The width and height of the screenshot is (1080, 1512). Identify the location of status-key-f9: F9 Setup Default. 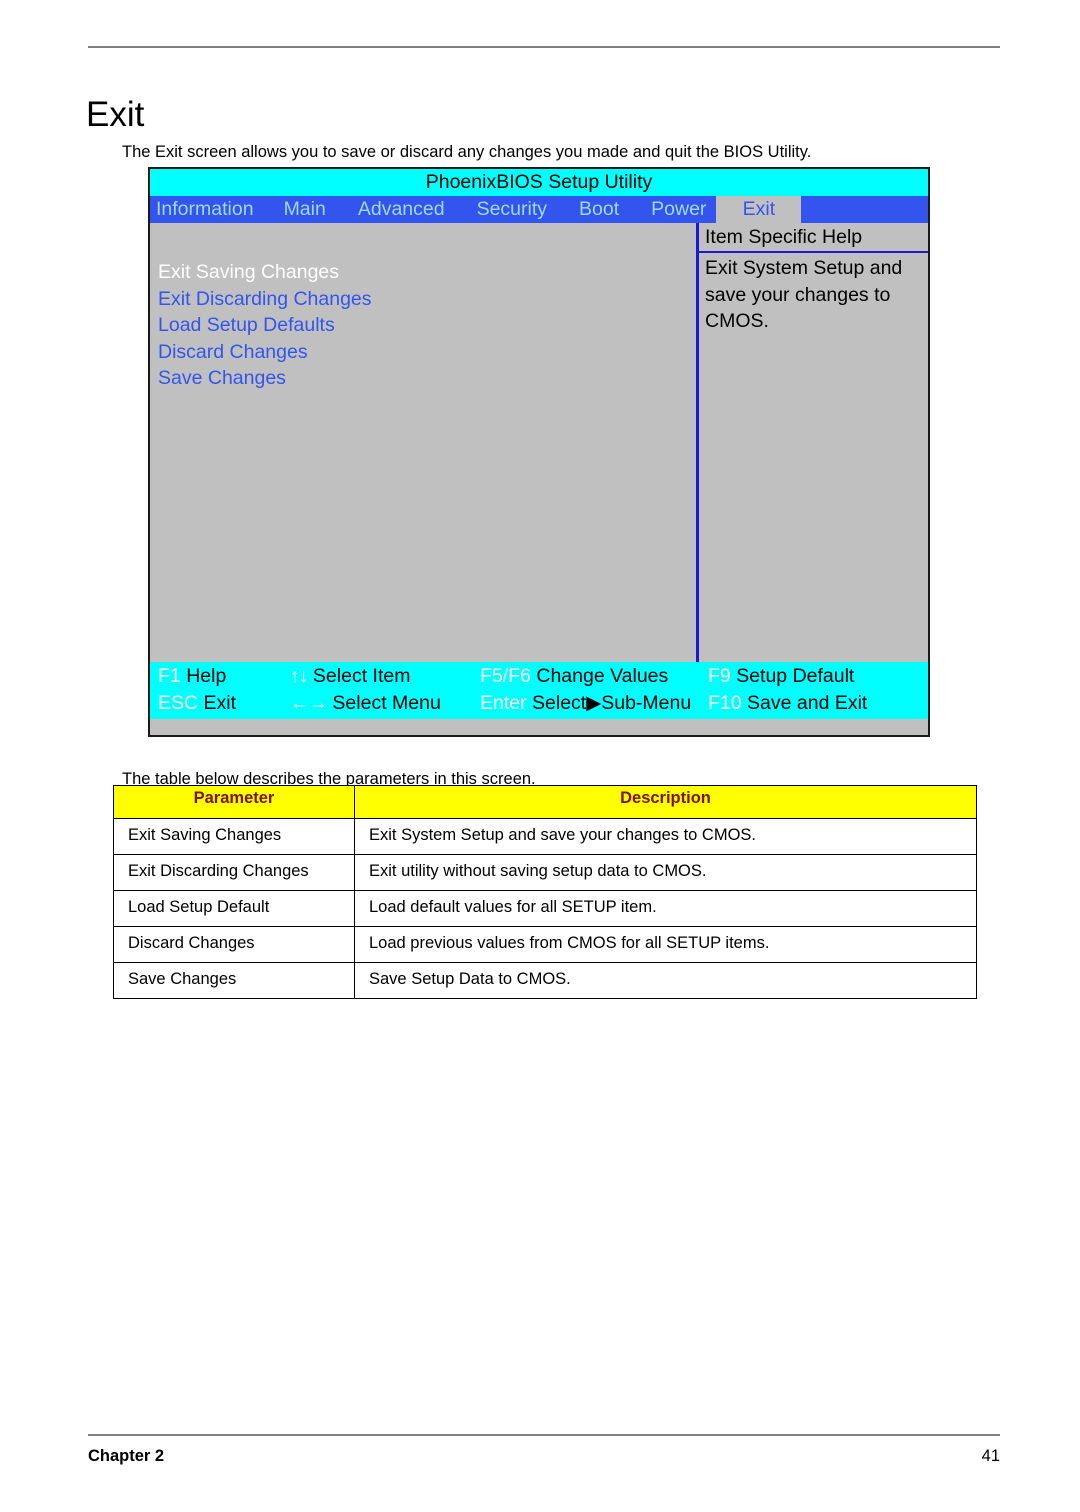
(781, 676).